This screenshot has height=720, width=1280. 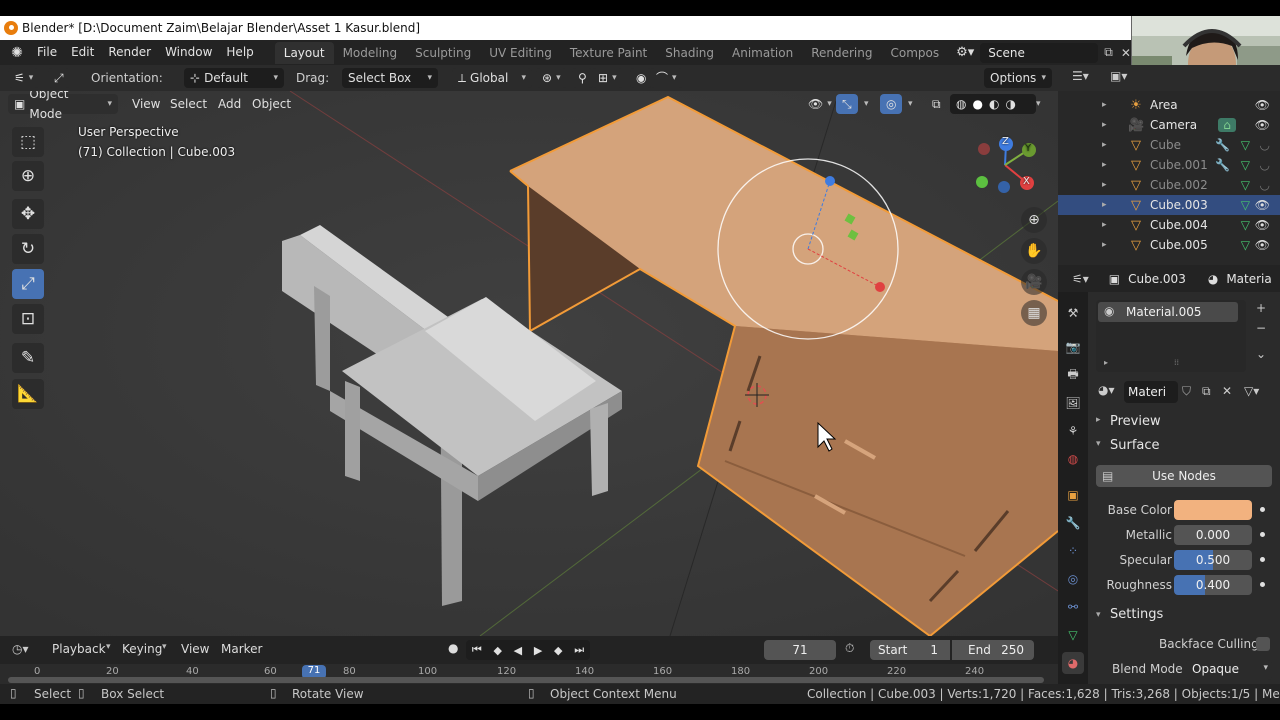 I want to click on display-mode-icon: ▣▾, so click(x=1118, y=76).